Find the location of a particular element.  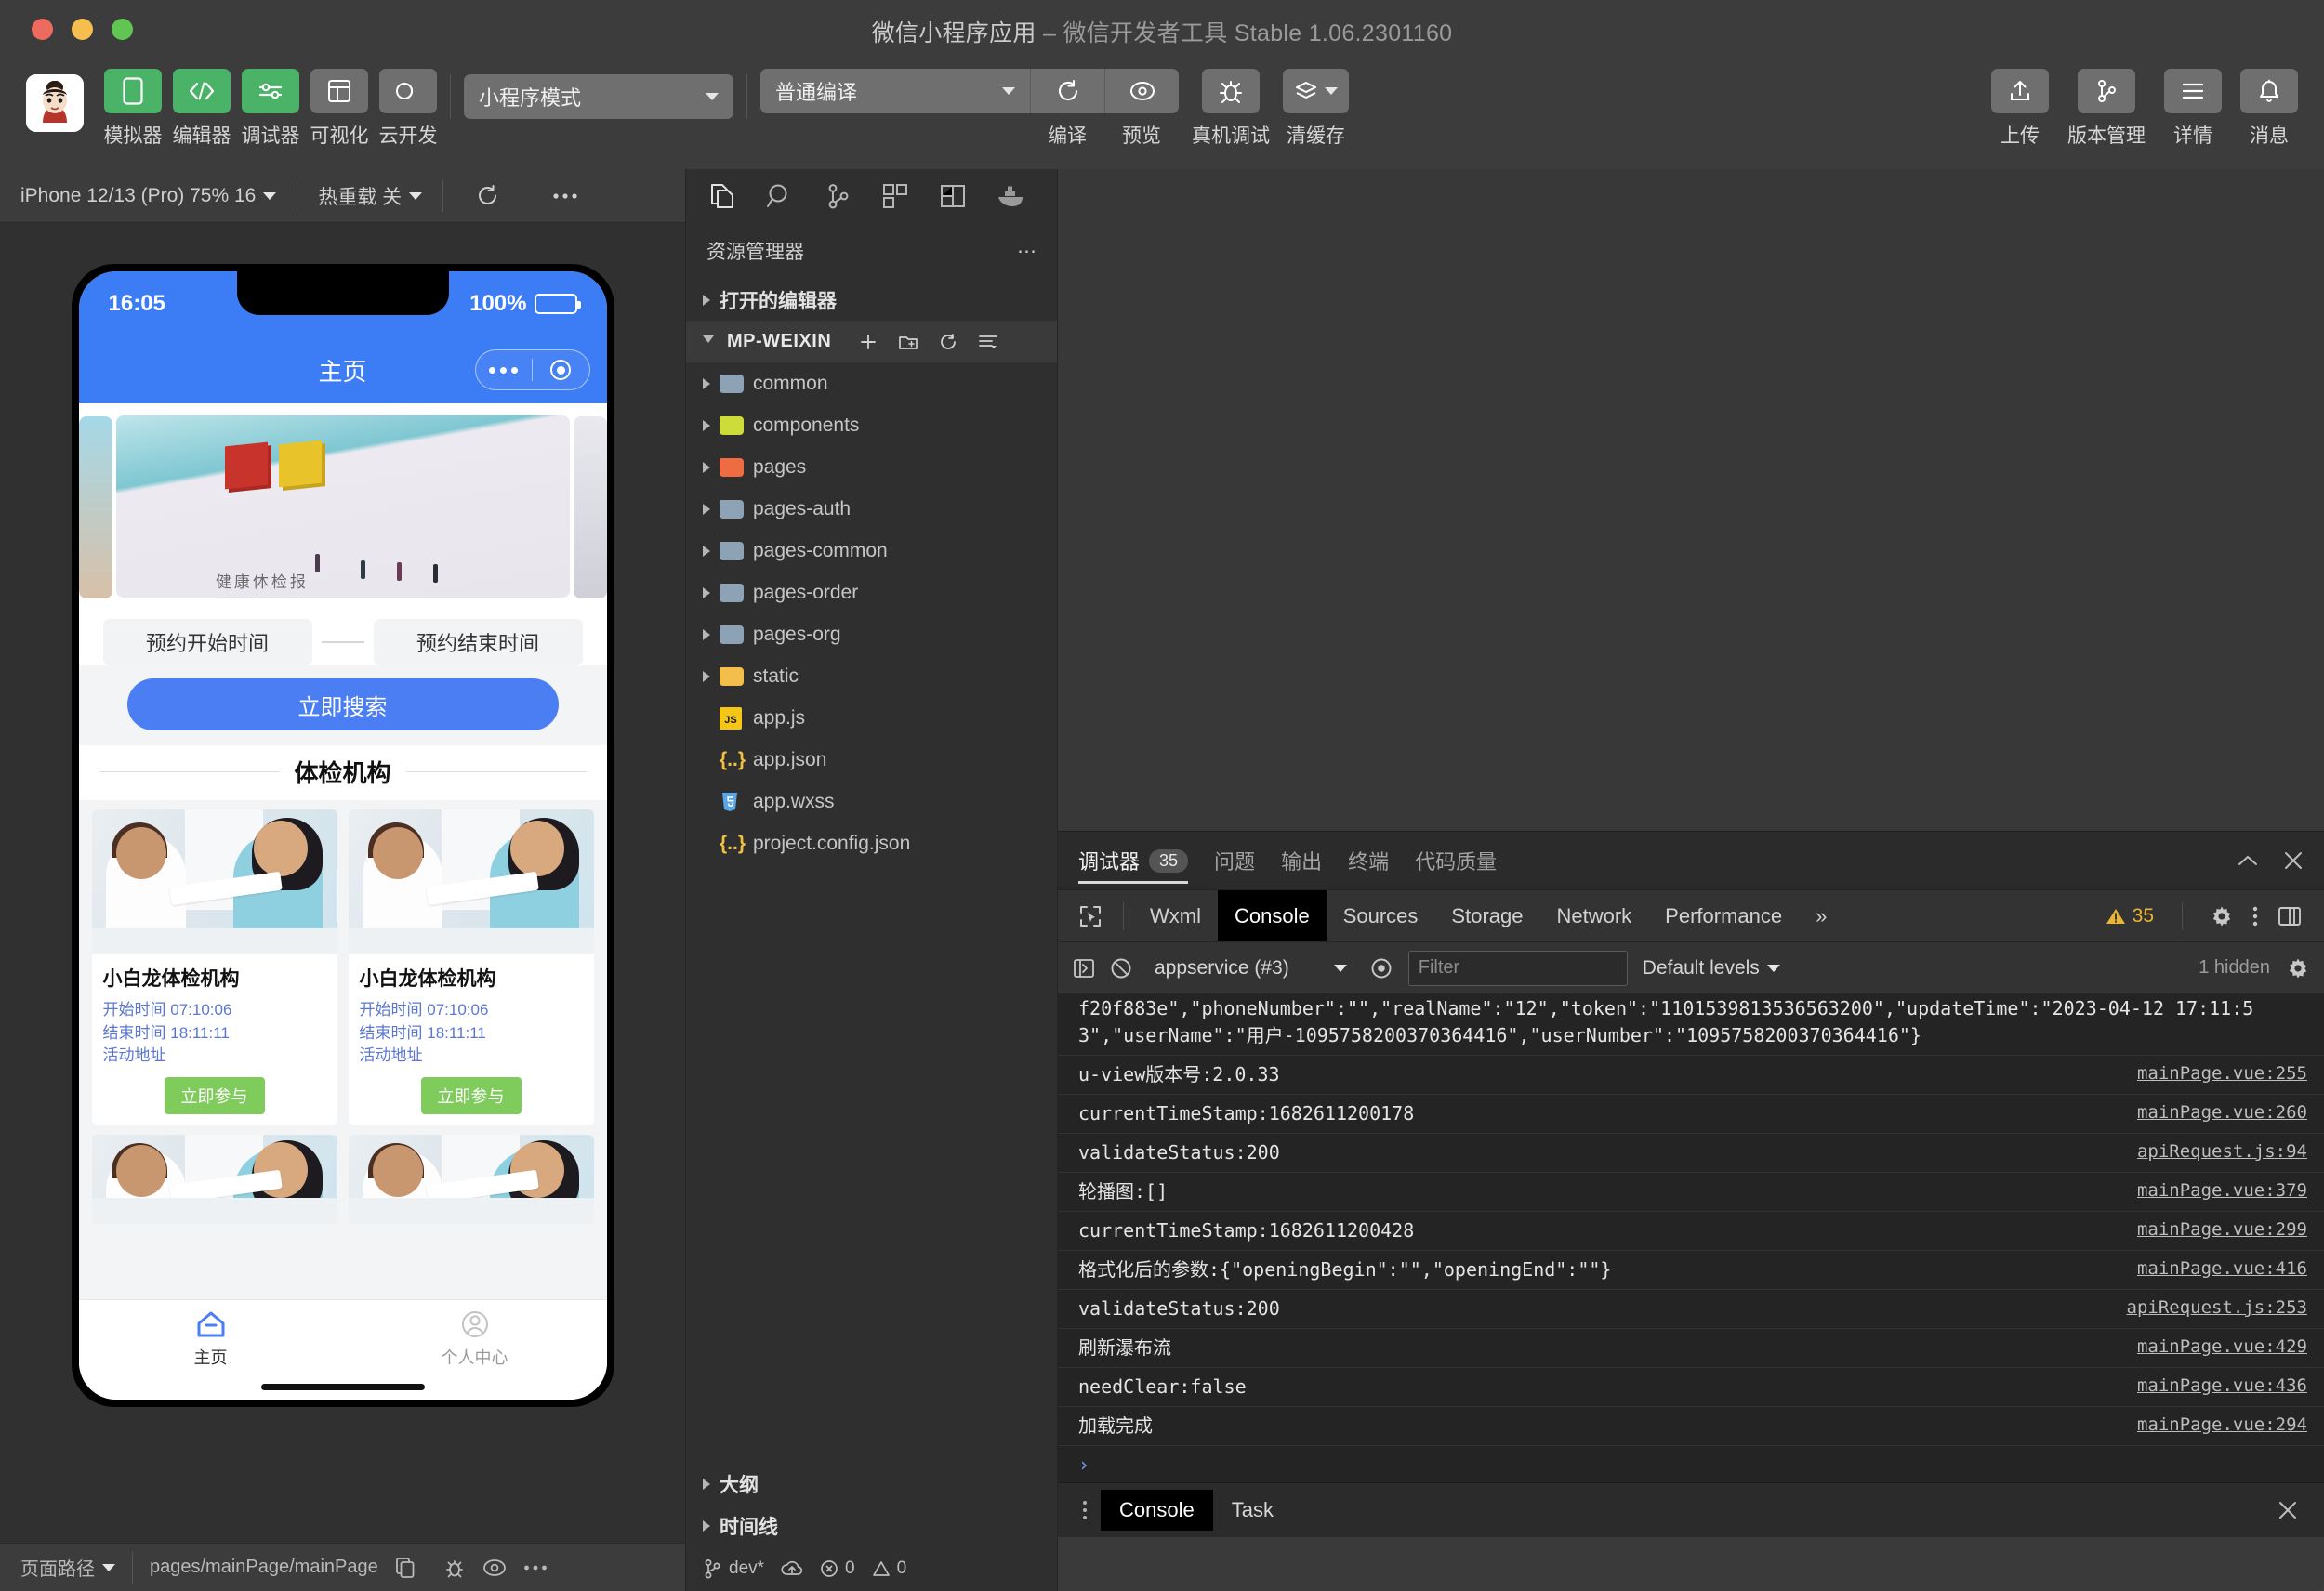

explorer-more-icon: ⋯ is located at coordinates (1027, 252).